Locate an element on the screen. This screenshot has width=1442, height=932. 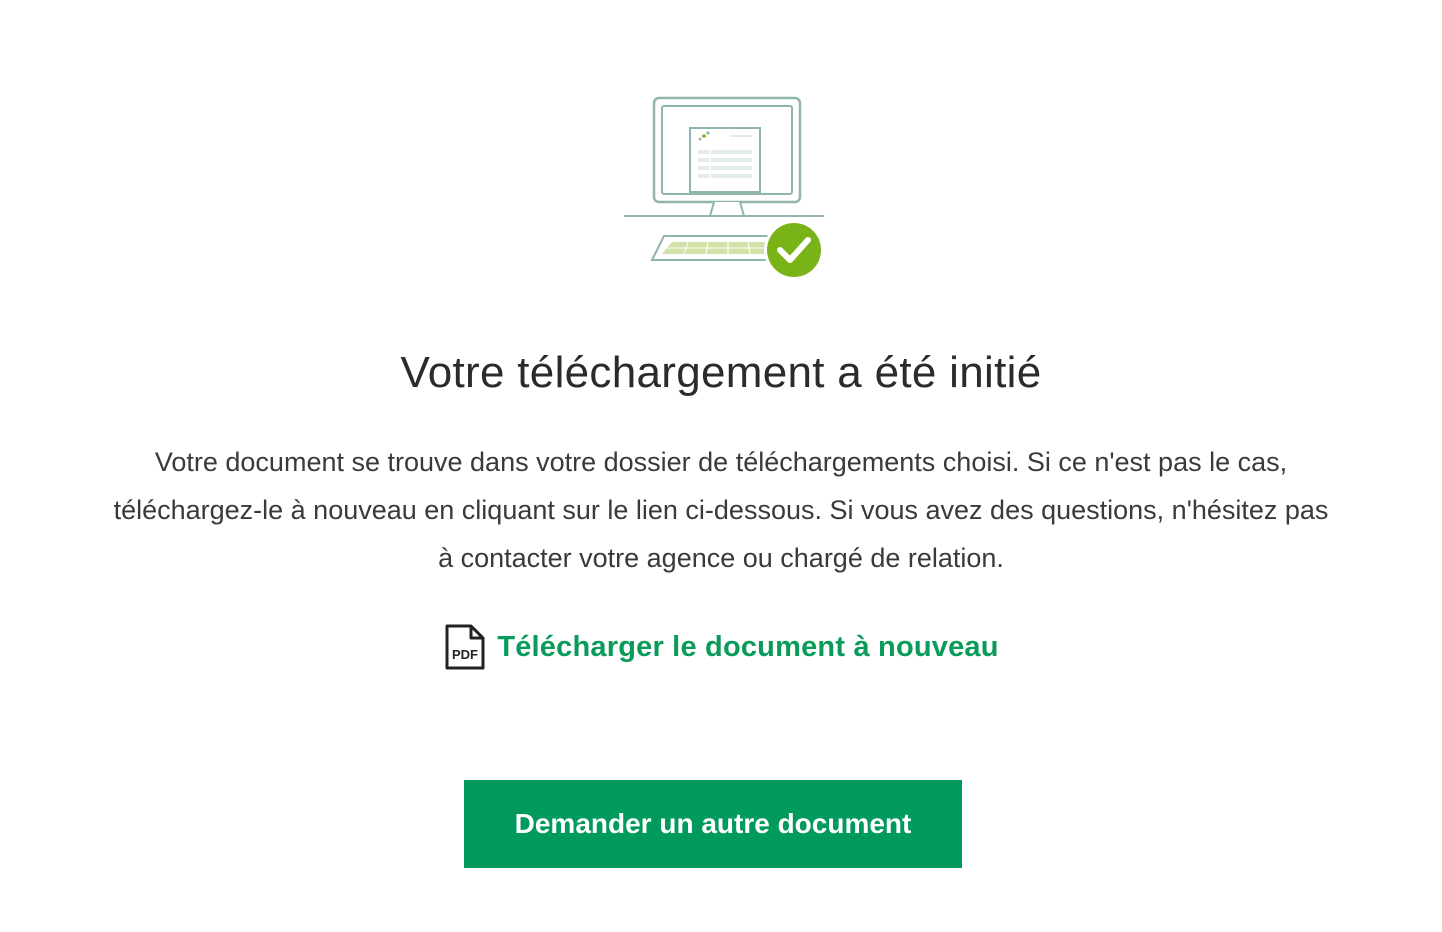
download-success-illustration is located at coordinates (724, 188).